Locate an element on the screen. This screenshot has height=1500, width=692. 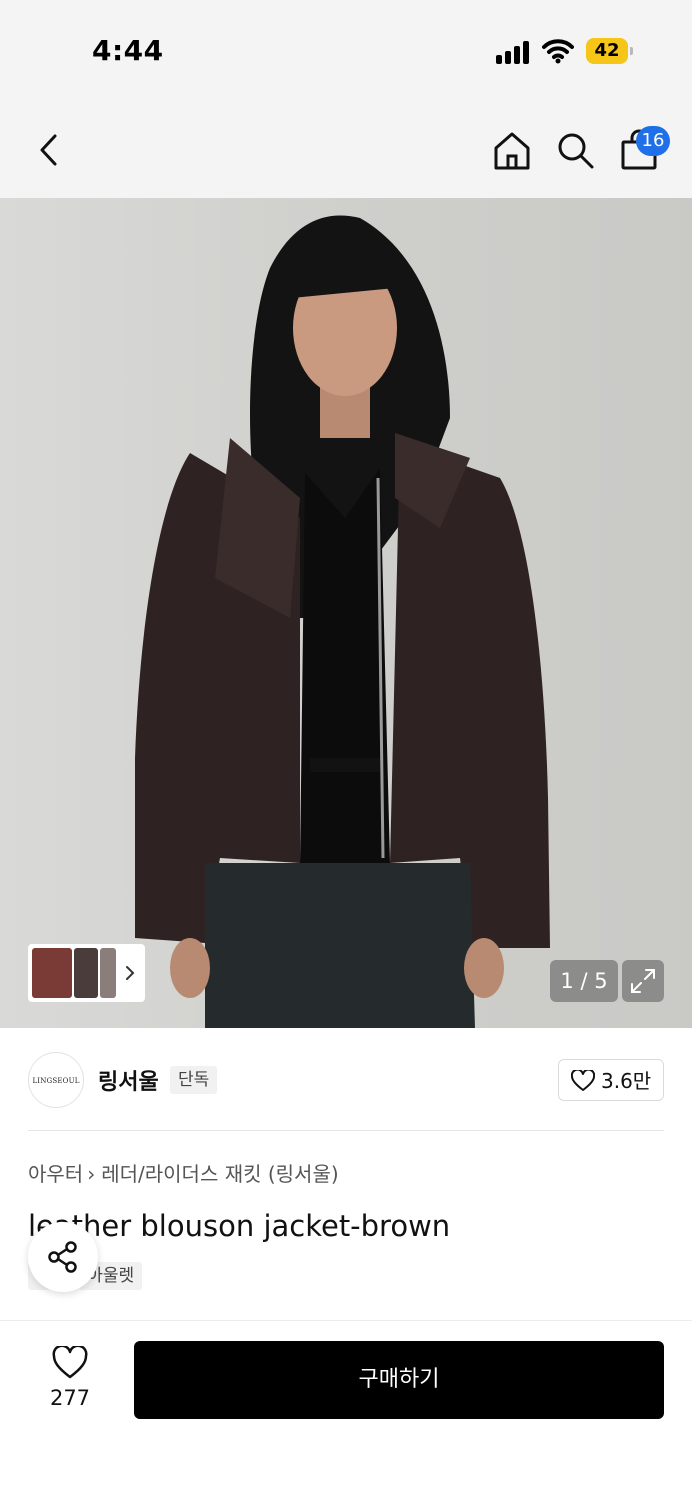
battery-indicator: 42 is located at coordinates (609, 51).